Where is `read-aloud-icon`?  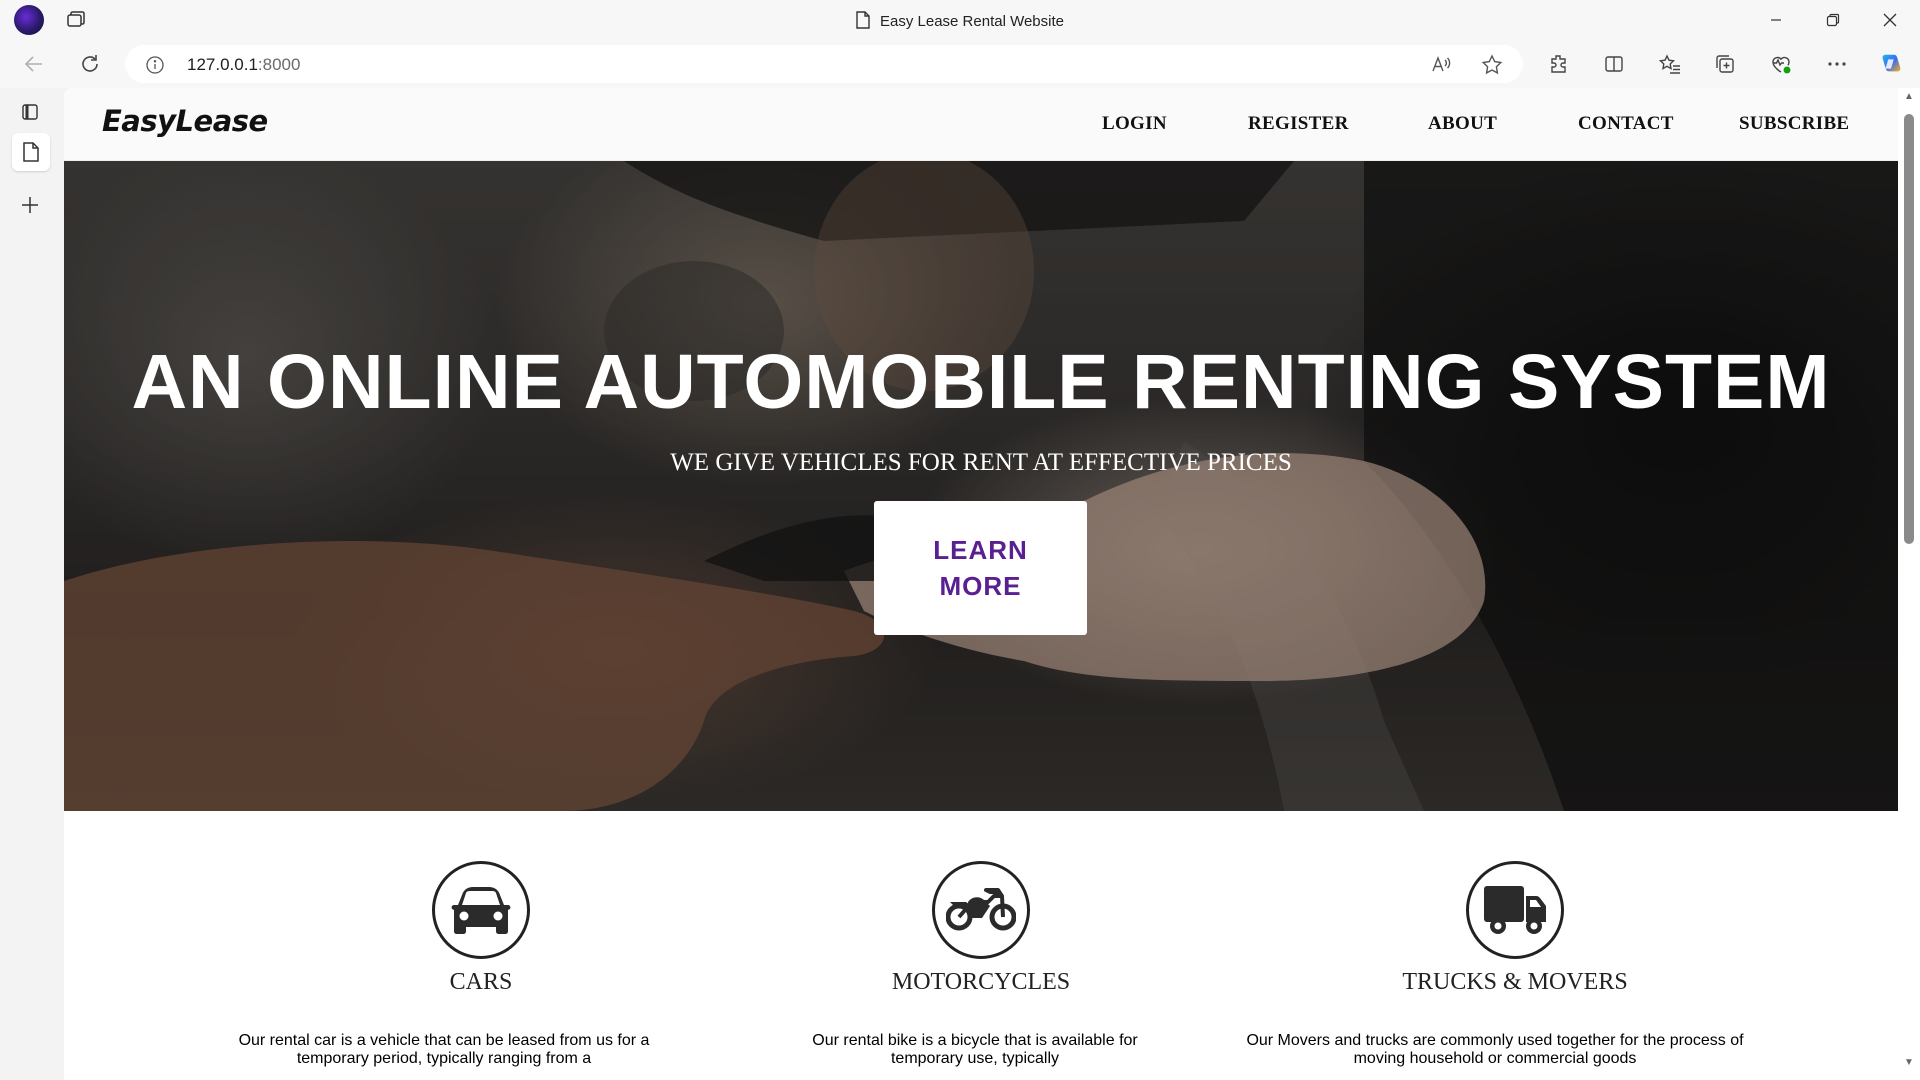 read-aloud-icon is located at coordinates (1441, 65).